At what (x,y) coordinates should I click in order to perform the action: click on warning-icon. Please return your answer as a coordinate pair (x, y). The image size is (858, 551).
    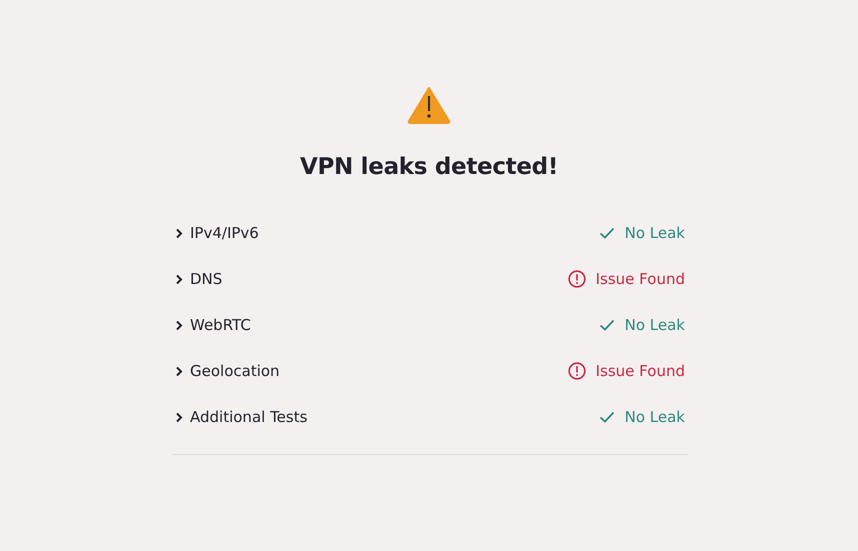
    Looking at the image, I should click on (429, 105).